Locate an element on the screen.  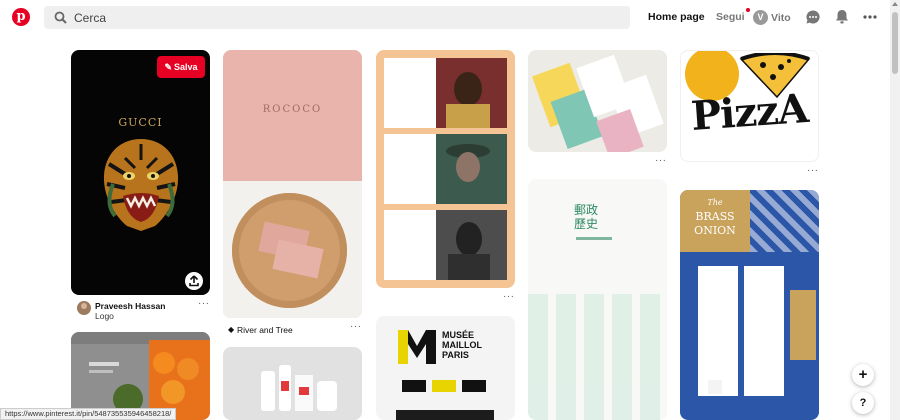
pin-author-name: Praveesh Hassan is located at coordinates (130, 306).